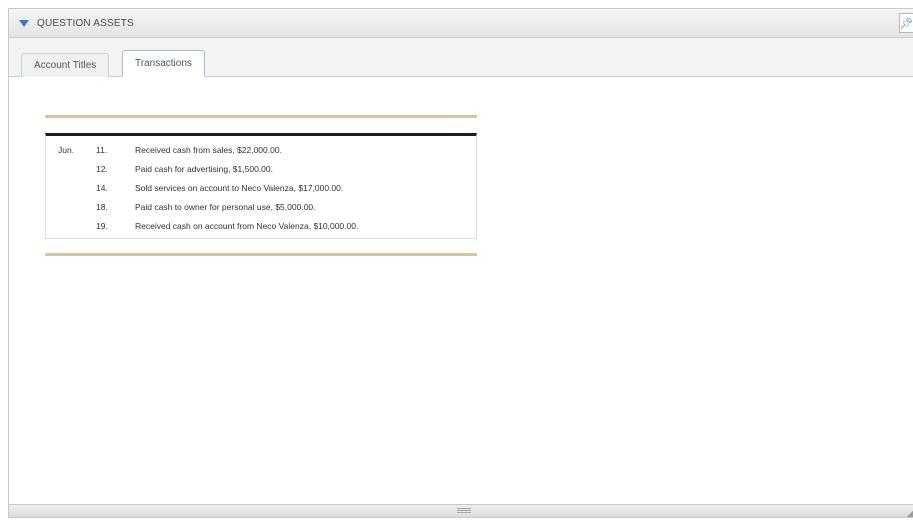 The width and height of the screenshot is (913, 520). I want to click on panel-title: QUESTION ASSETS, so click(85, 23).